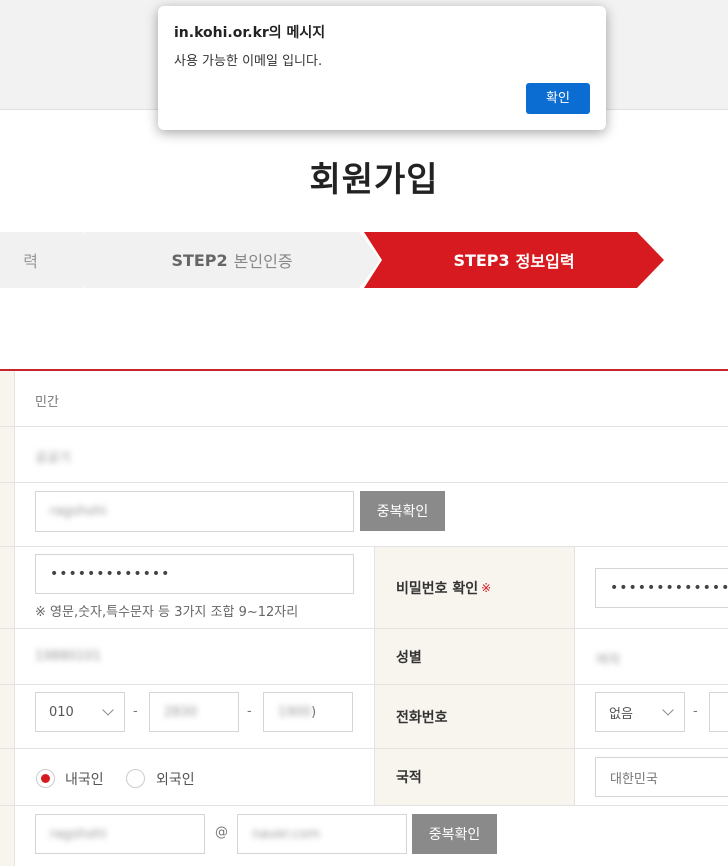  What do you see at coordinates (364, 399) in the screenshot?
I see `row-org-type: 민간` at bounding box center [364, 399].